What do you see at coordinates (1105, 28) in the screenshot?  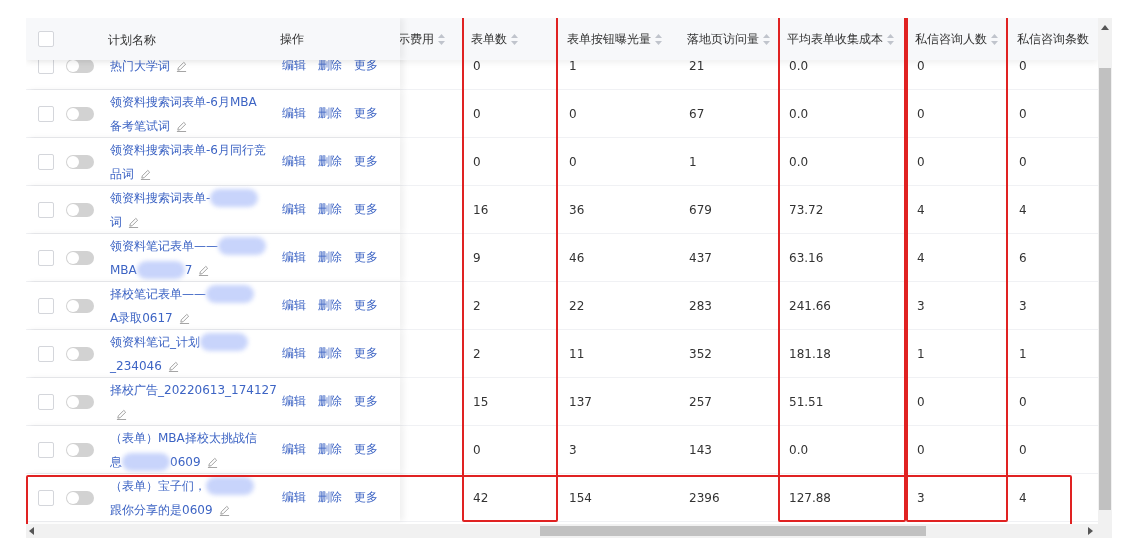 I see `scroll-up-icon` at bounding box center [1105, 28].